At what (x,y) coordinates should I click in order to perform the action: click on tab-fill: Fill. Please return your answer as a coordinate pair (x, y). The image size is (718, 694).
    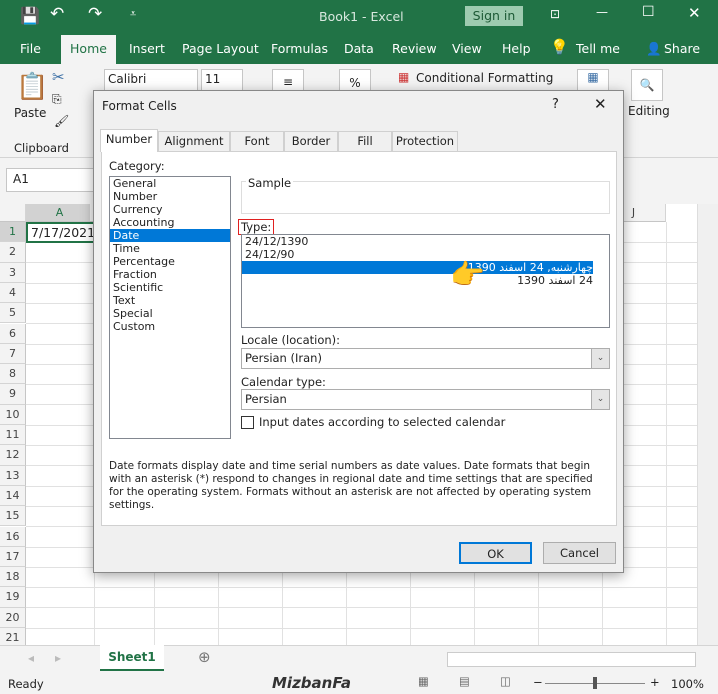
    Looking at the image, I should click on (365, 141).